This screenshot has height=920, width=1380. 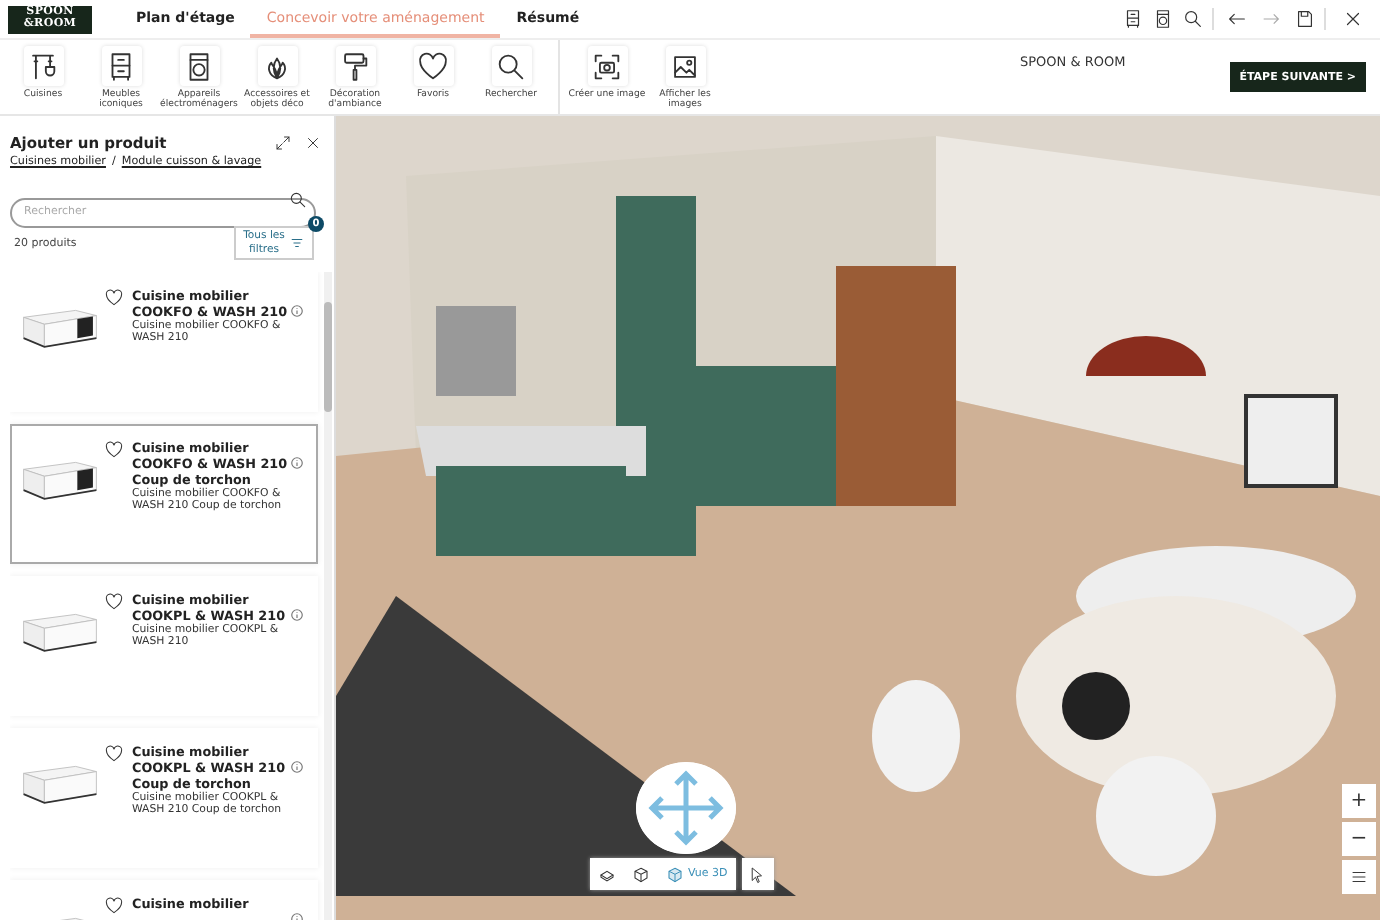 What do you see at coordinates (1359, 839) in the screenshot?
I see `zoom-out-button: −` at bounding box center [1359, 839].